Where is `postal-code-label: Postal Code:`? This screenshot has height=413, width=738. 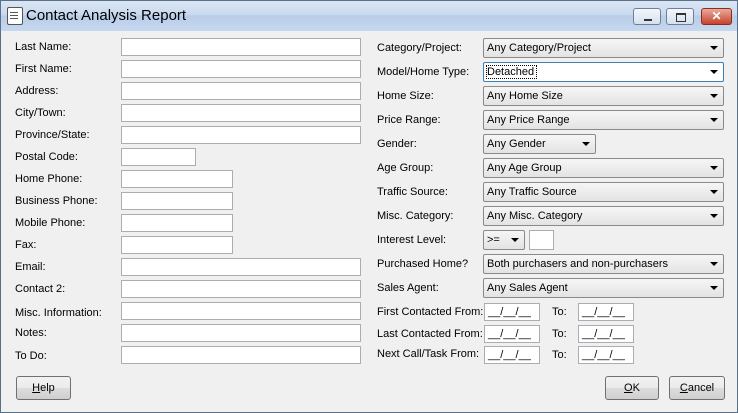 postal-code-label: Postal Code: is located at coordinates (46, 157).